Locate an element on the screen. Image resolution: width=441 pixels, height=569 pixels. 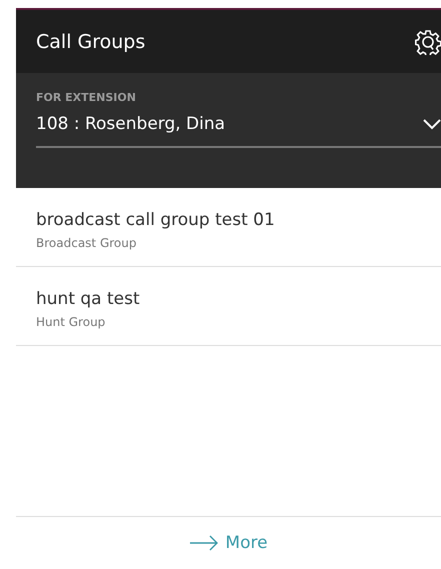
panel-title: Call Groups is located at coordinates (91, 41).